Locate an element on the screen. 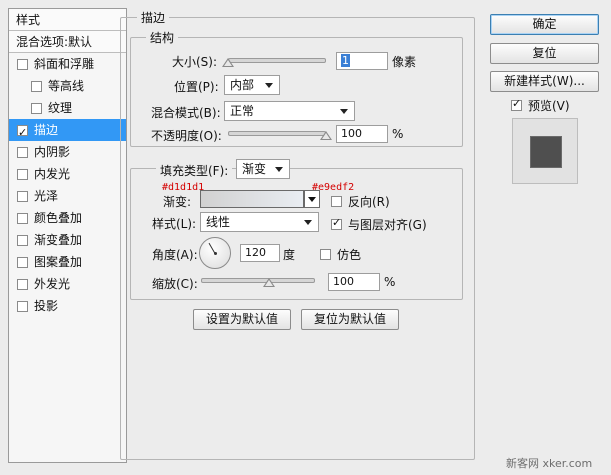  style-item-label: 描边 is located at coordinates (46, 130).